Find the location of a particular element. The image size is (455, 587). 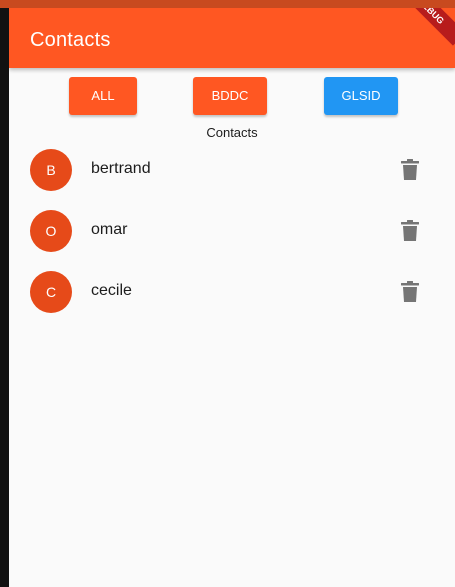

window-top-edge is located at coordinates (227, 4).